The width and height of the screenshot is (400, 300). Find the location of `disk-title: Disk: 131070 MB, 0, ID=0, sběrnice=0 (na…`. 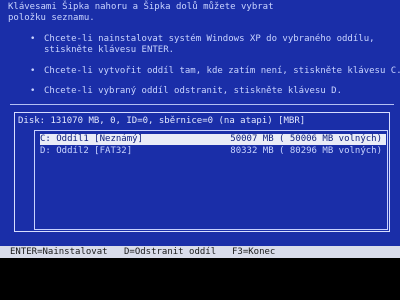

disk-title: Disk: 131070 MB, 0, ID=0, sběrnice=0 (na… is located at coordinates (162, 121).